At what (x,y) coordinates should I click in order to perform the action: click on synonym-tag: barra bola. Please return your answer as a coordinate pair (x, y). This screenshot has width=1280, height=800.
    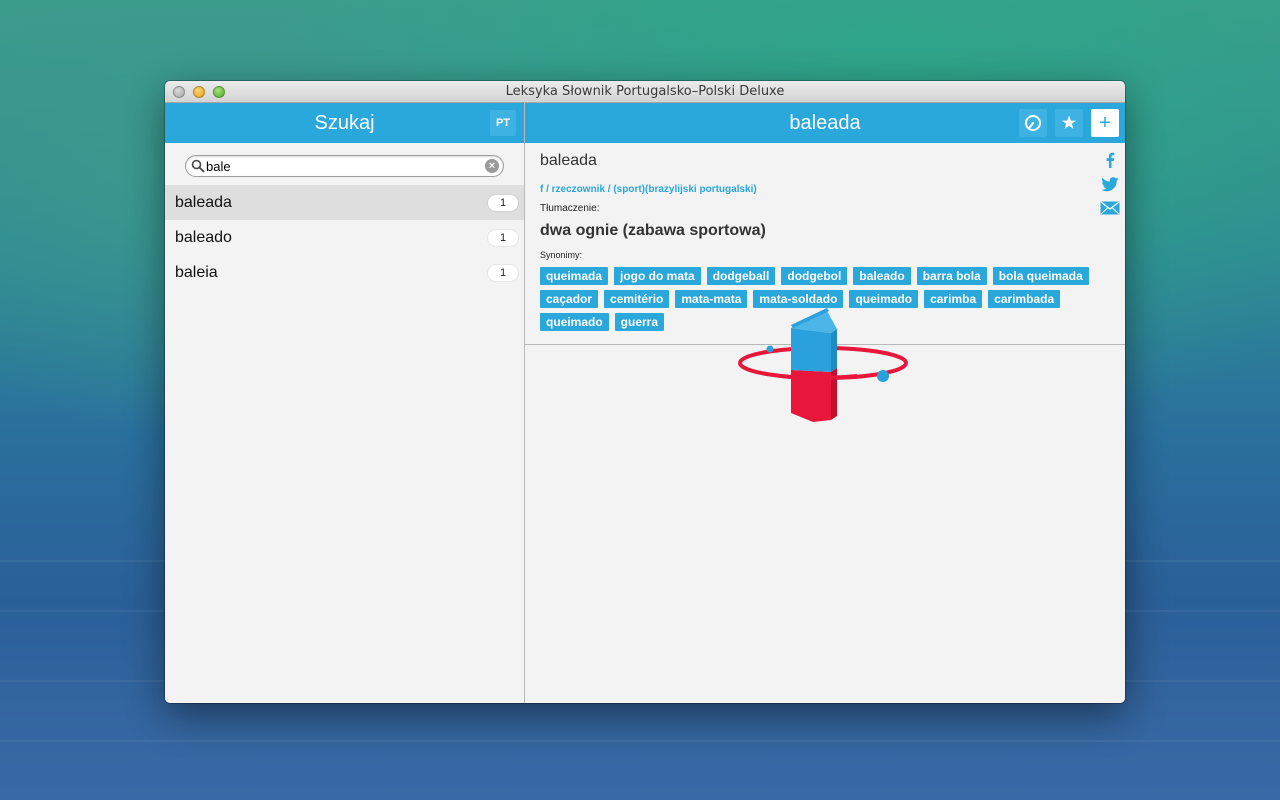
    Looking at the image, I should click on (951, 276).